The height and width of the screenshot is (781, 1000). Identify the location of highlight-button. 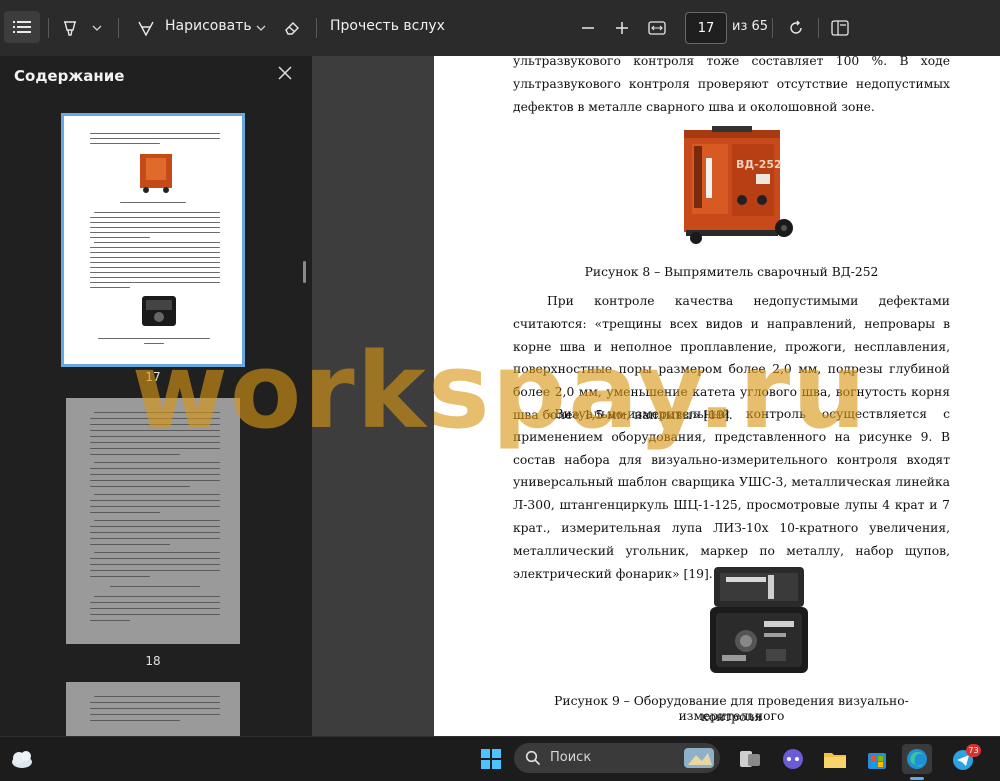
(70, 28).